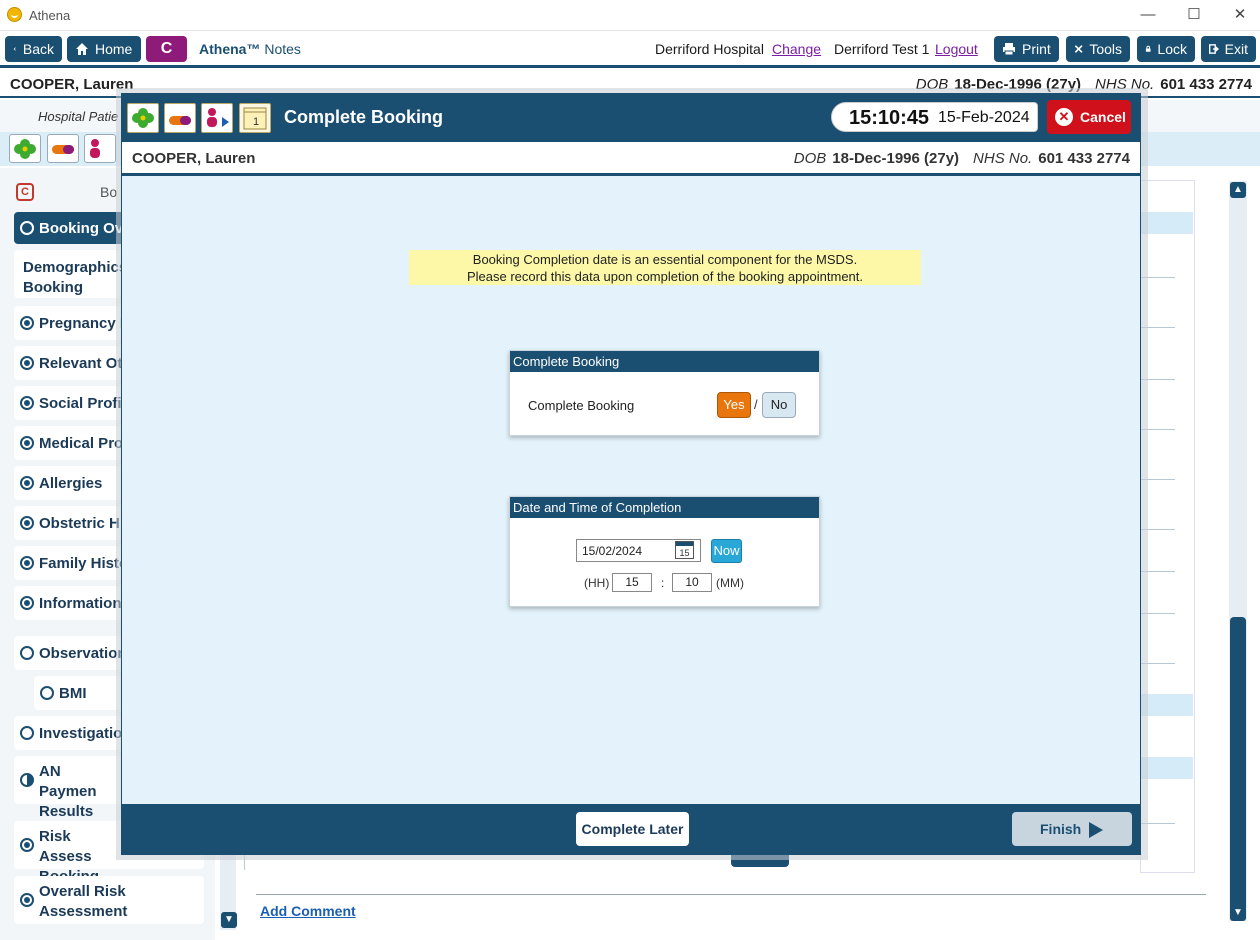 The width and height of the screenshot is (1260, 940). I want to click on back-label: Back, so click(38, 49).